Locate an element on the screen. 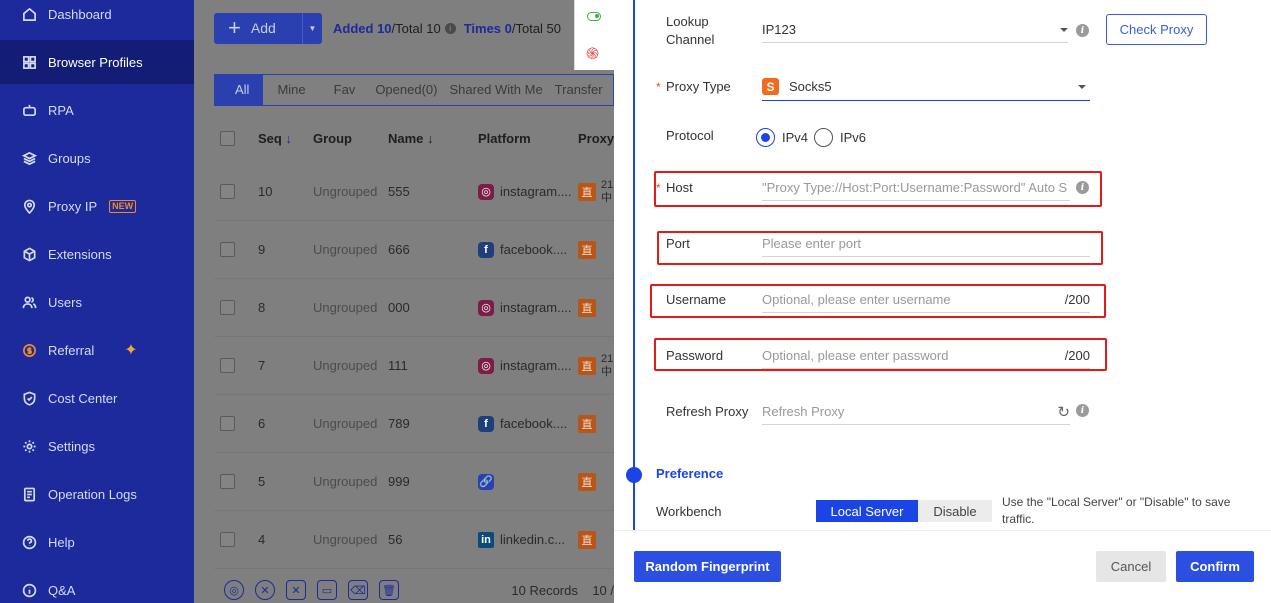 This screenshot has width=1271, height=603. row-proxy-ip: 21 is located at coordinates (607, 184).